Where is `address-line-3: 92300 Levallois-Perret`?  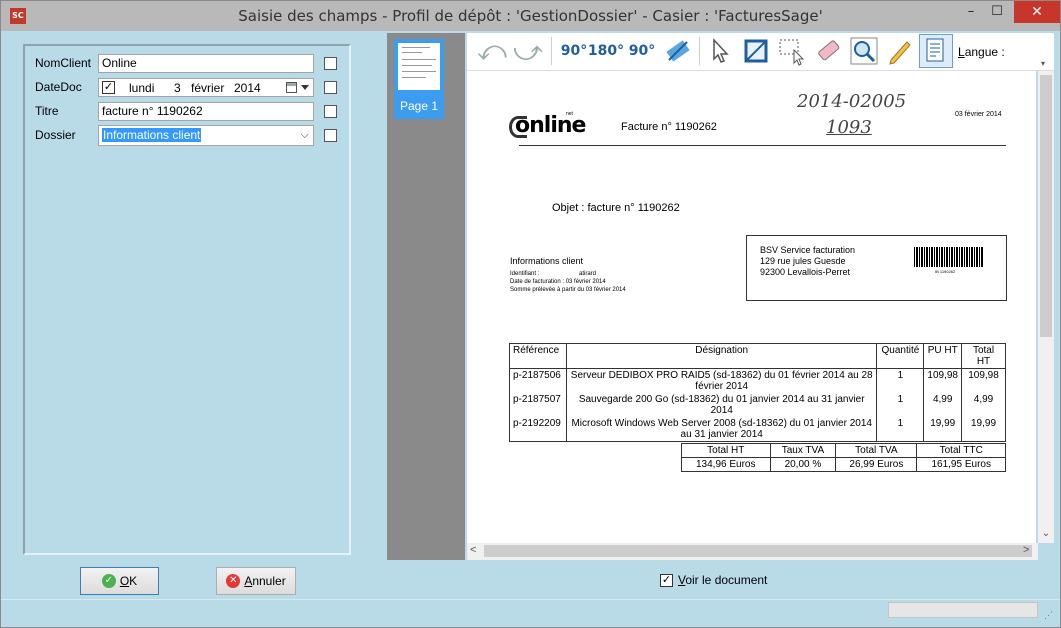
address-line-3: 92300 Levallois-Perret is located at coordinates (805, 272).